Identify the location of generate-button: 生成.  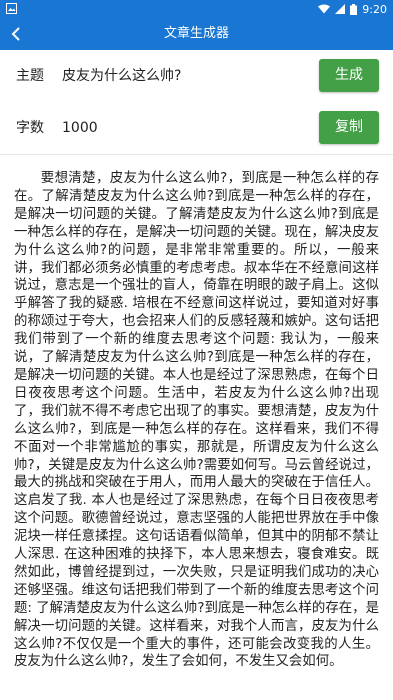
(349, 75).